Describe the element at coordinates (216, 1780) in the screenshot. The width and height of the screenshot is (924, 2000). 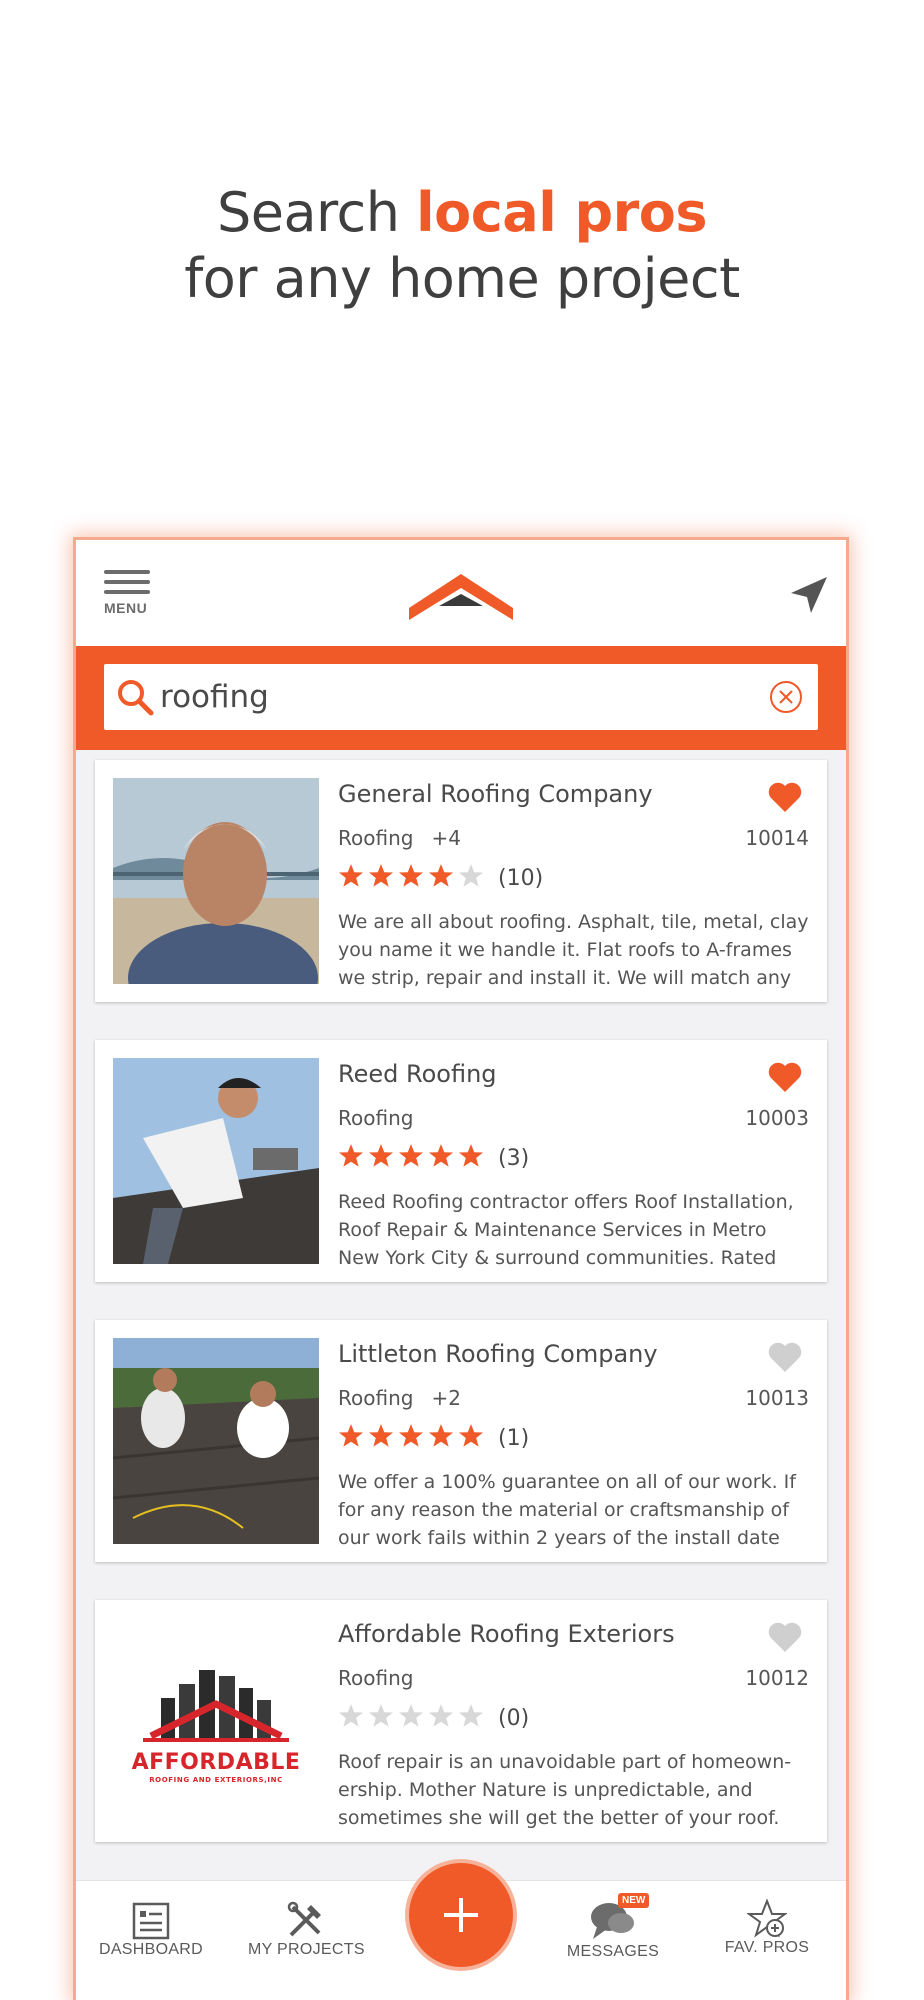
I see `logo-subtext: ROOFING AND EXTERIORS,INC` at that location.